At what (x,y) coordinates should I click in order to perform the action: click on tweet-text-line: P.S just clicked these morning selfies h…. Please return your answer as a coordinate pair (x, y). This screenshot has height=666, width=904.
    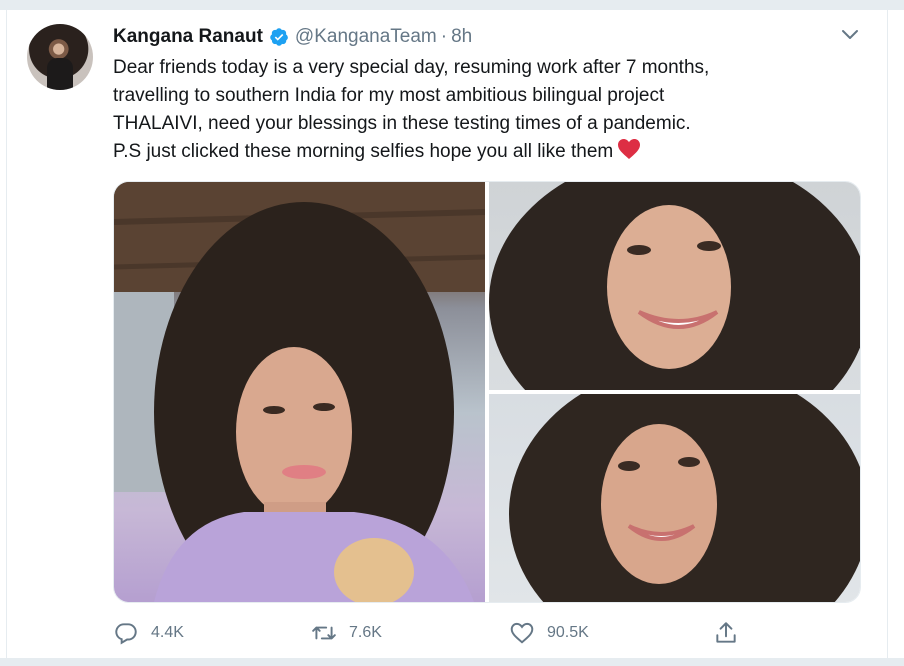
    Looking at the image, I should click on (363, 151).